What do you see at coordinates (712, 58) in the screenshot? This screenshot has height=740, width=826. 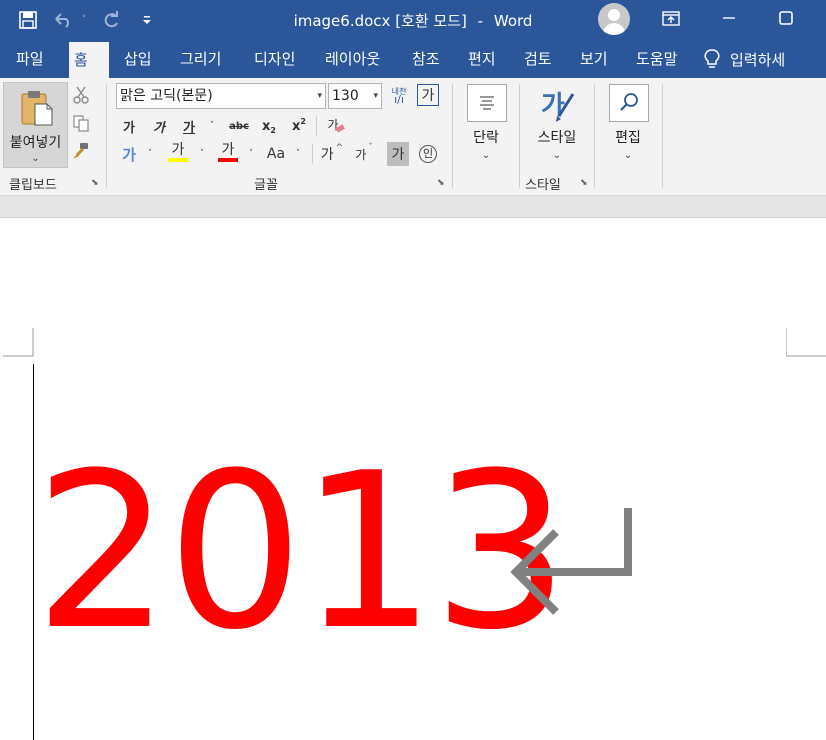 I see `lightbulb-icon` at bounding box center [712, 58].